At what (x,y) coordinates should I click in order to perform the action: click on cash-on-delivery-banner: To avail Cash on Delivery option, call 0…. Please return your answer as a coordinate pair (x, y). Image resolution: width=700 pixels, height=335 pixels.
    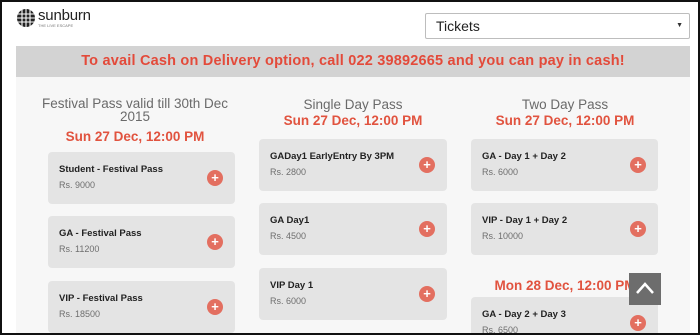
    Looking at the image, I should click on (353, 61).